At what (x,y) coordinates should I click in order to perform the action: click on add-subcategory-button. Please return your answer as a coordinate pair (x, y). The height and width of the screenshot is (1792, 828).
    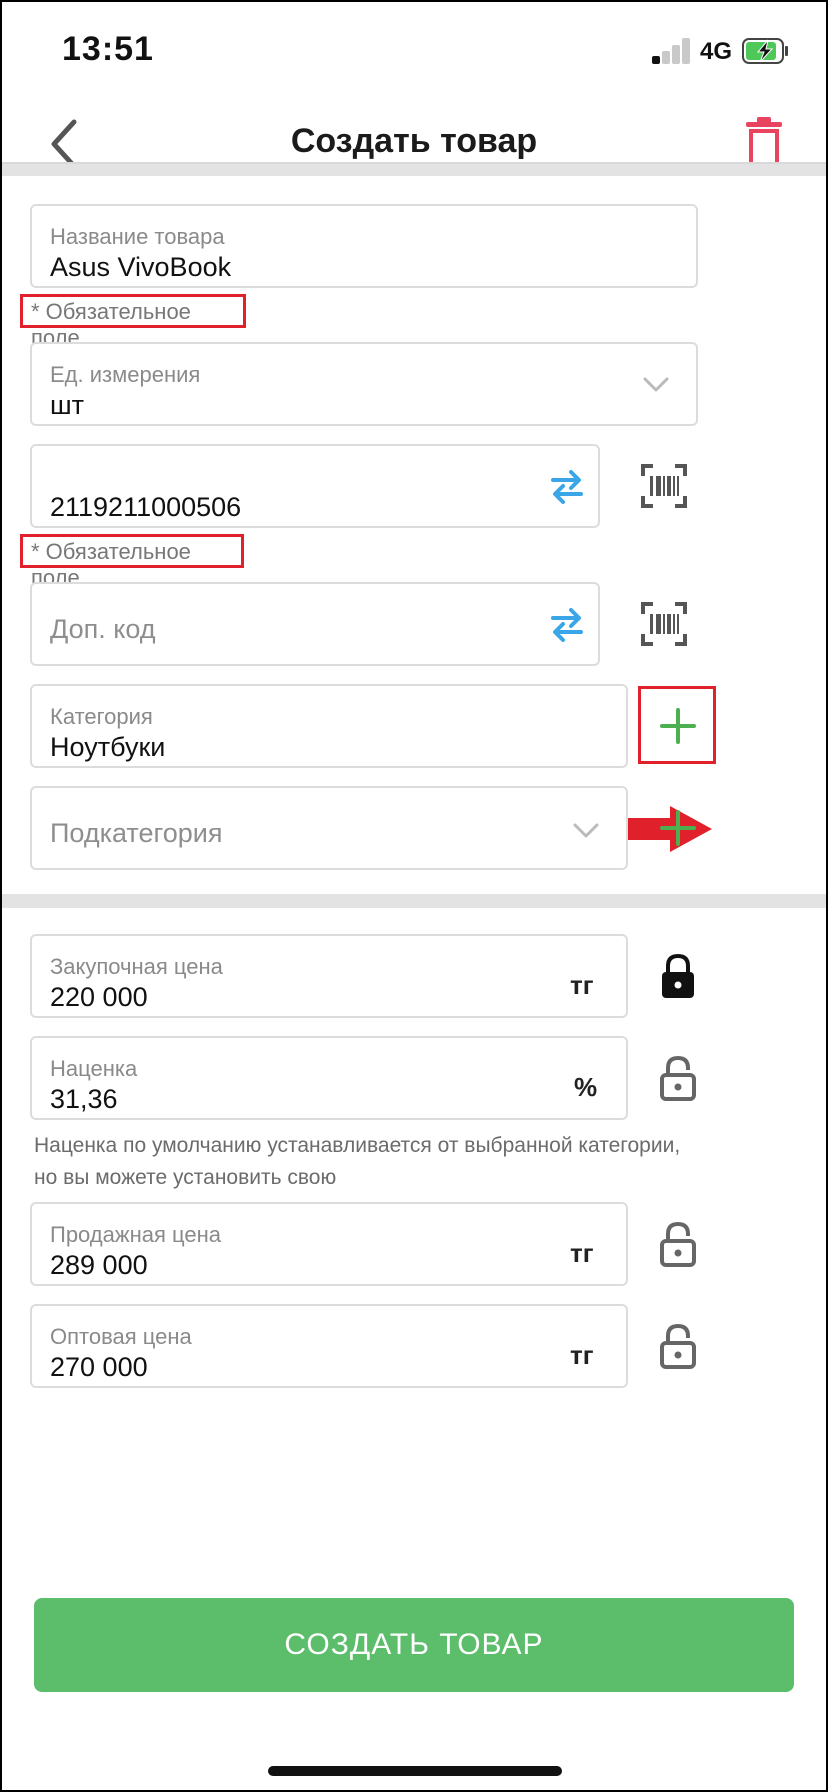
    Looking at the image, I should click on (678, 828).